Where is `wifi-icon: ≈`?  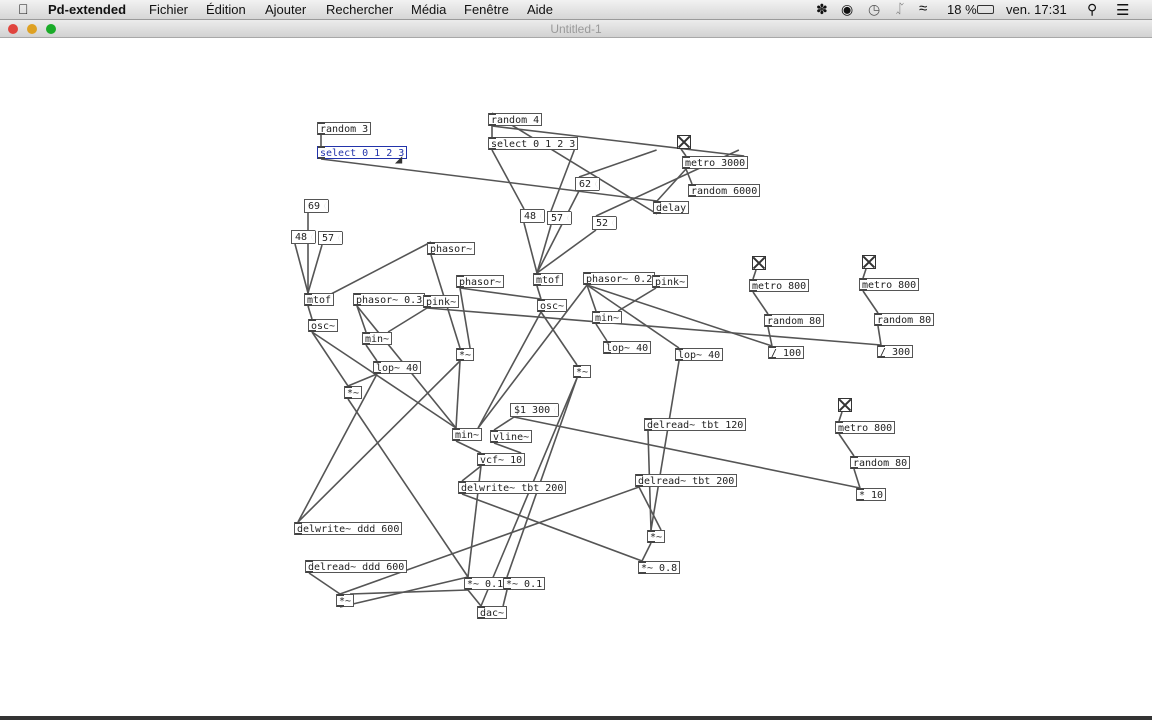
wifi-icon: ≈ is located at coordinates (923, 8).